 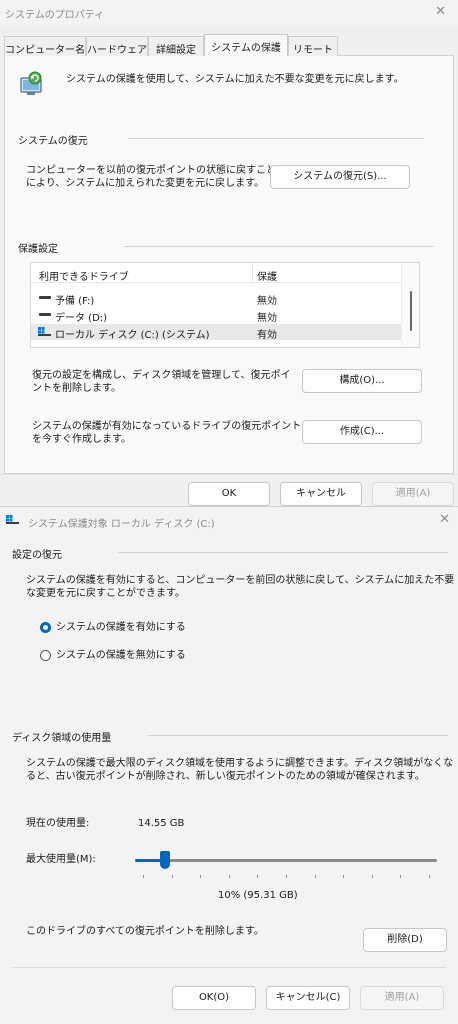 I want to click on drive-row: 予備 (F:) 無効, so click(x=216, y=298).